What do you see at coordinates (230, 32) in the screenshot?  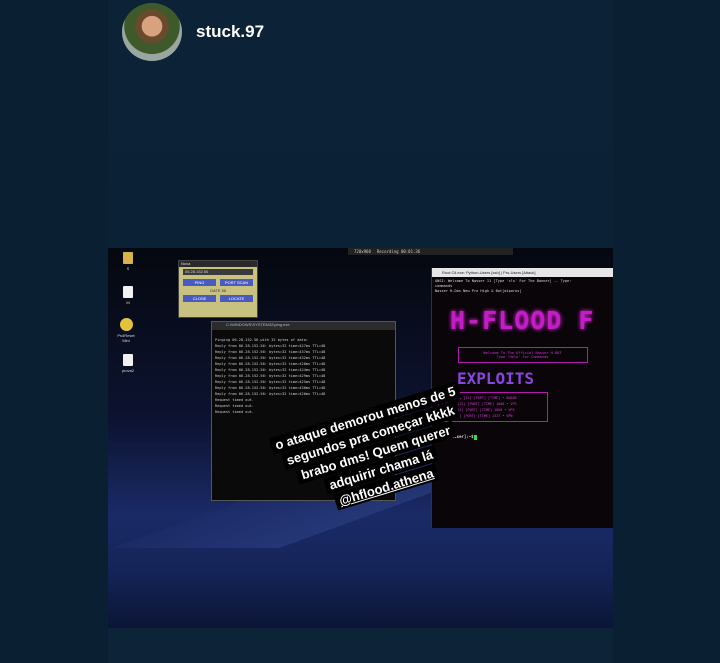 I see `username: stuck.97` at bounding box center [230, 32].